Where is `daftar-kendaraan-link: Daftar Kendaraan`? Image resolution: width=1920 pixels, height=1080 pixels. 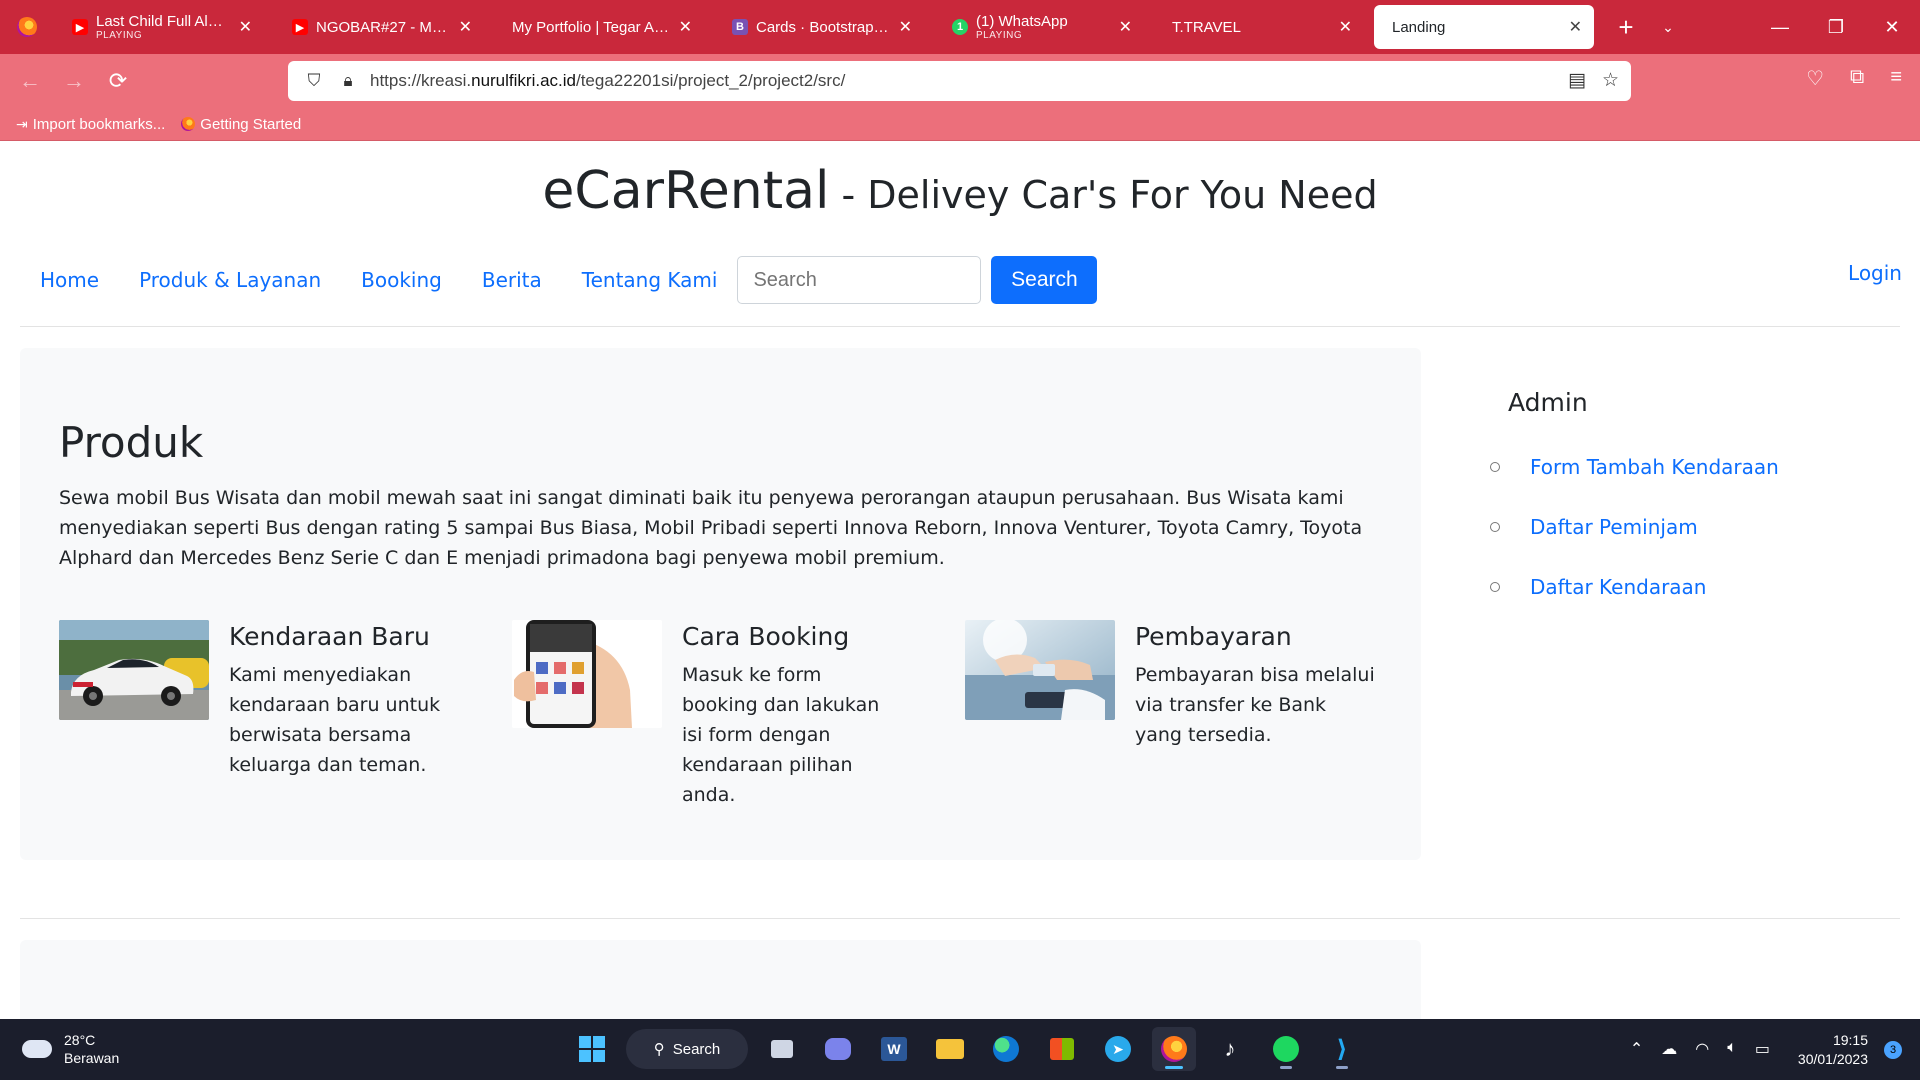 daftar-kendaraan-link: Daftar Kendaraan is located at coordinates (1618, 587).